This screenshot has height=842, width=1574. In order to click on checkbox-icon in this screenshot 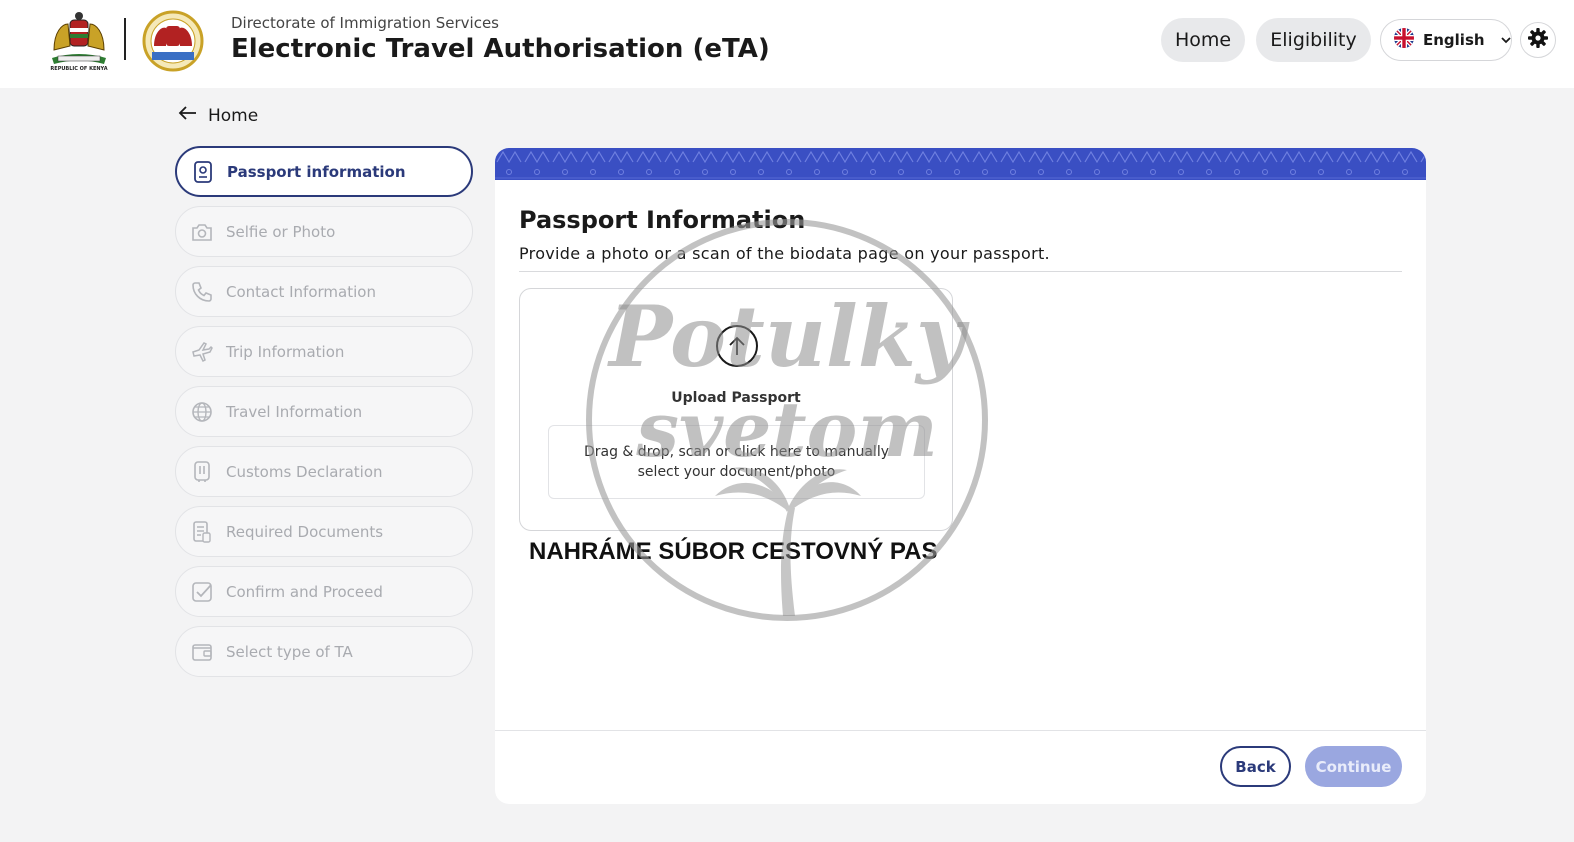, I will do `click(202, 592)`.